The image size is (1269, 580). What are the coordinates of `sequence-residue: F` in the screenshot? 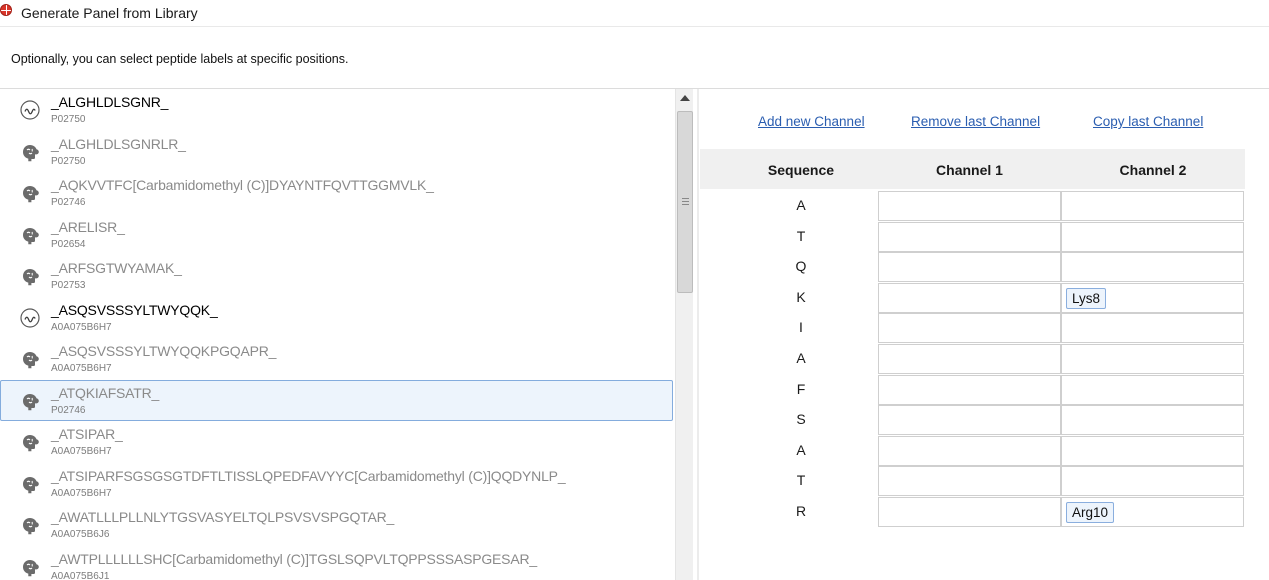 It's located at (801, 388).